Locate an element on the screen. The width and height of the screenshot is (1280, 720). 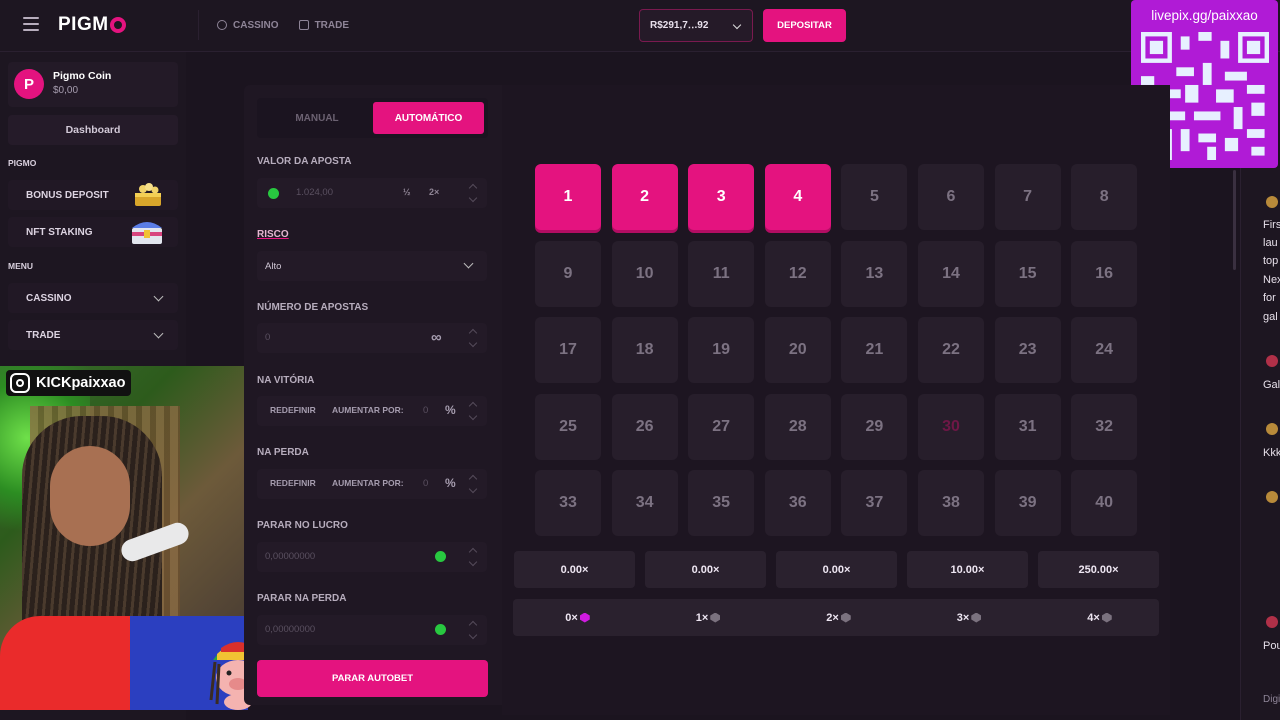
on-loss-field: REDEFINIR AUMENTAR POR: 0 % is located at coordinates (372, 484).